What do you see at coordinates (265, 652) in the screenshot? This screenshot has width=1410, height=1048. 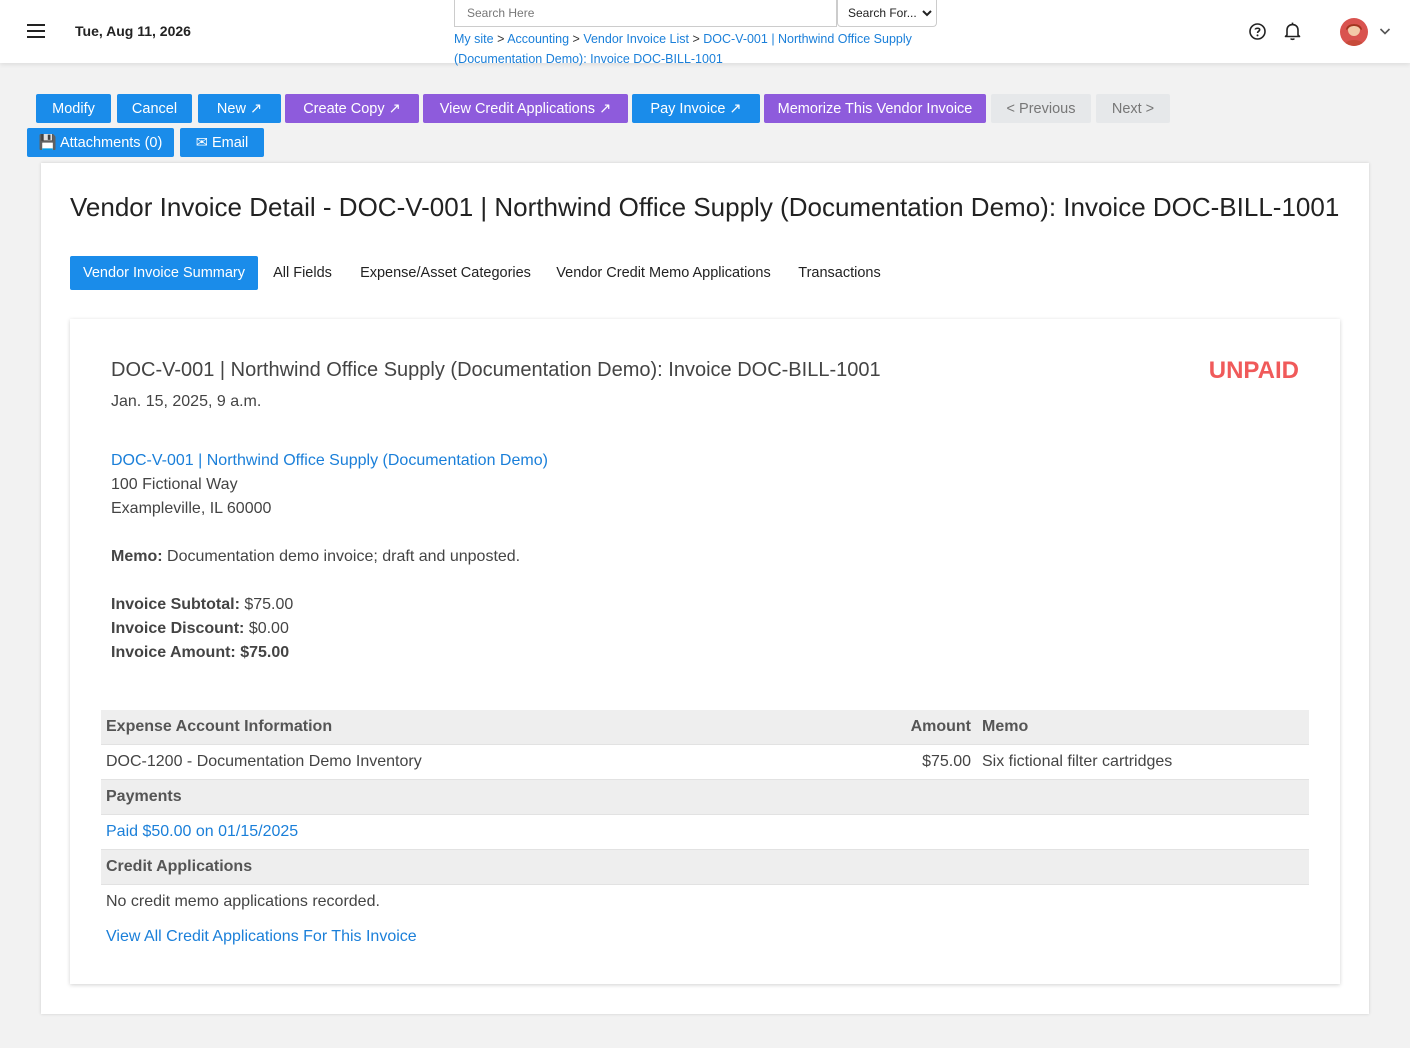 I see `amount-value: $75.00` at bounding box center [265, 652].